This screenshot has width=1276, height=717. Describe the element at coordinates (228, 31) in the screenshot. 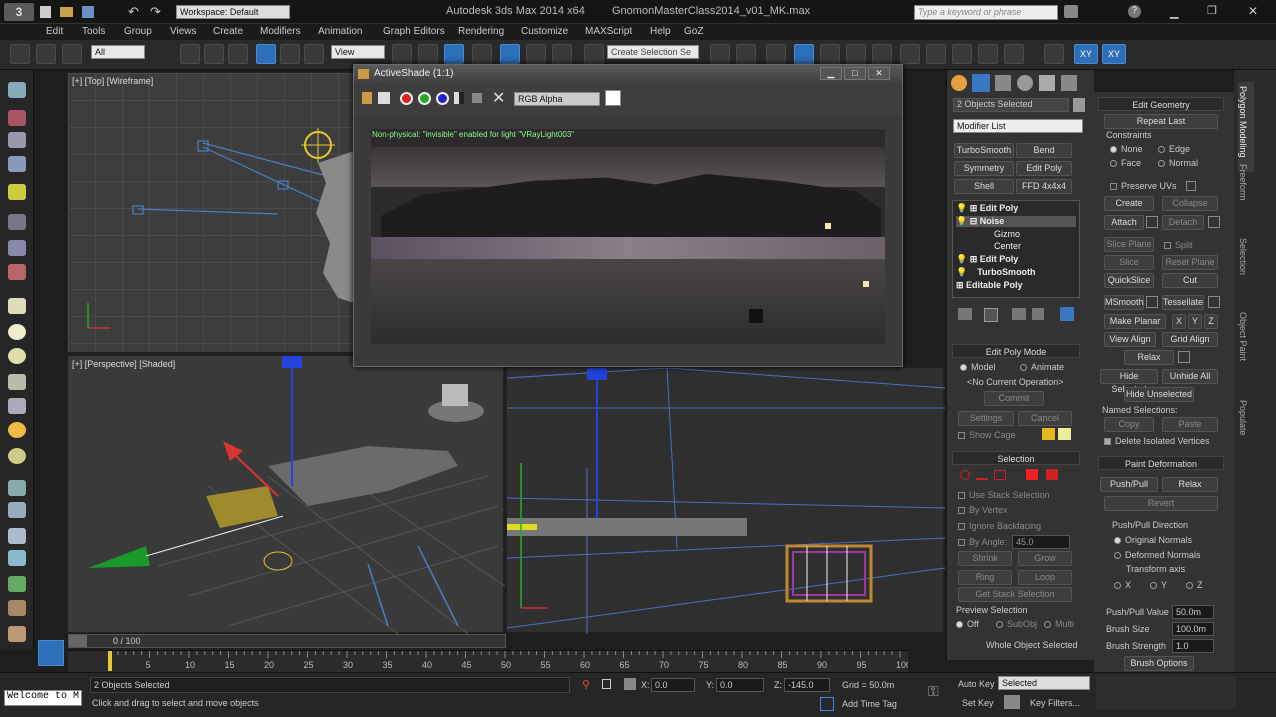

I see `menu-create: Create` at that location.